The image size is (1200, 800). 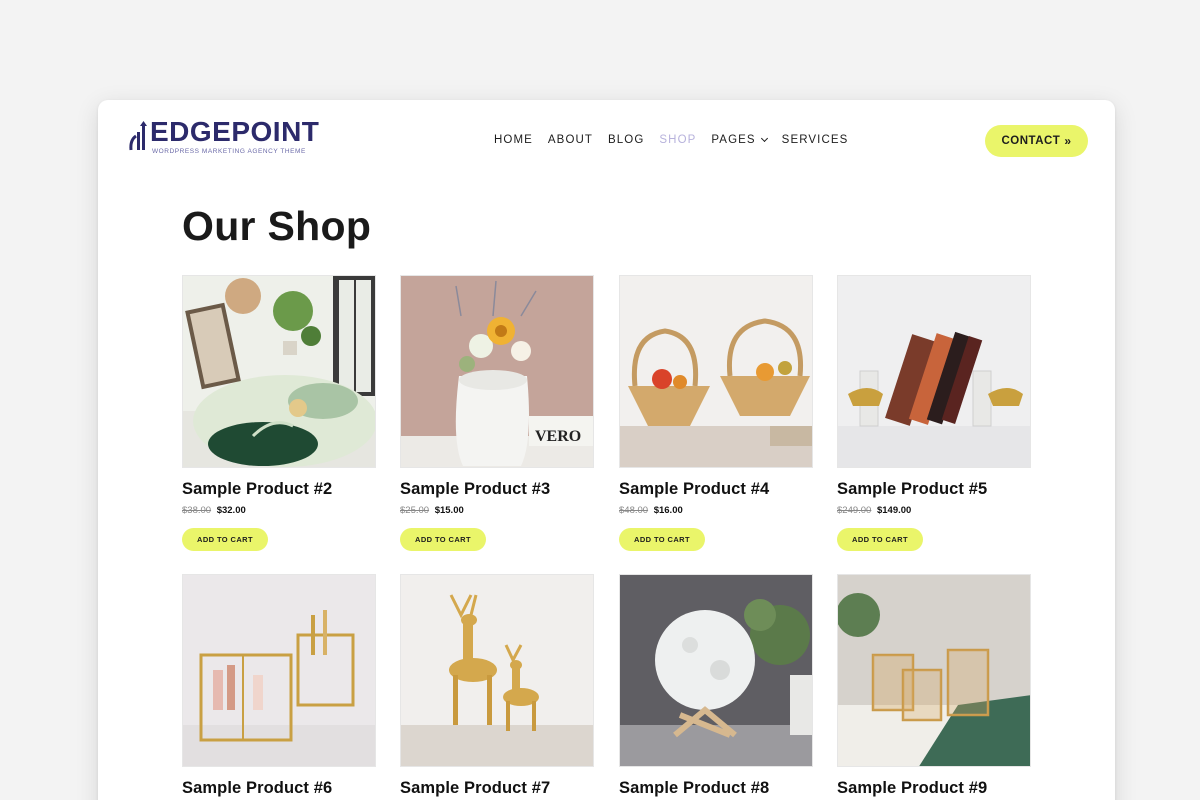 I want to click on nav-home: HOME, so click(x=513, y=140).